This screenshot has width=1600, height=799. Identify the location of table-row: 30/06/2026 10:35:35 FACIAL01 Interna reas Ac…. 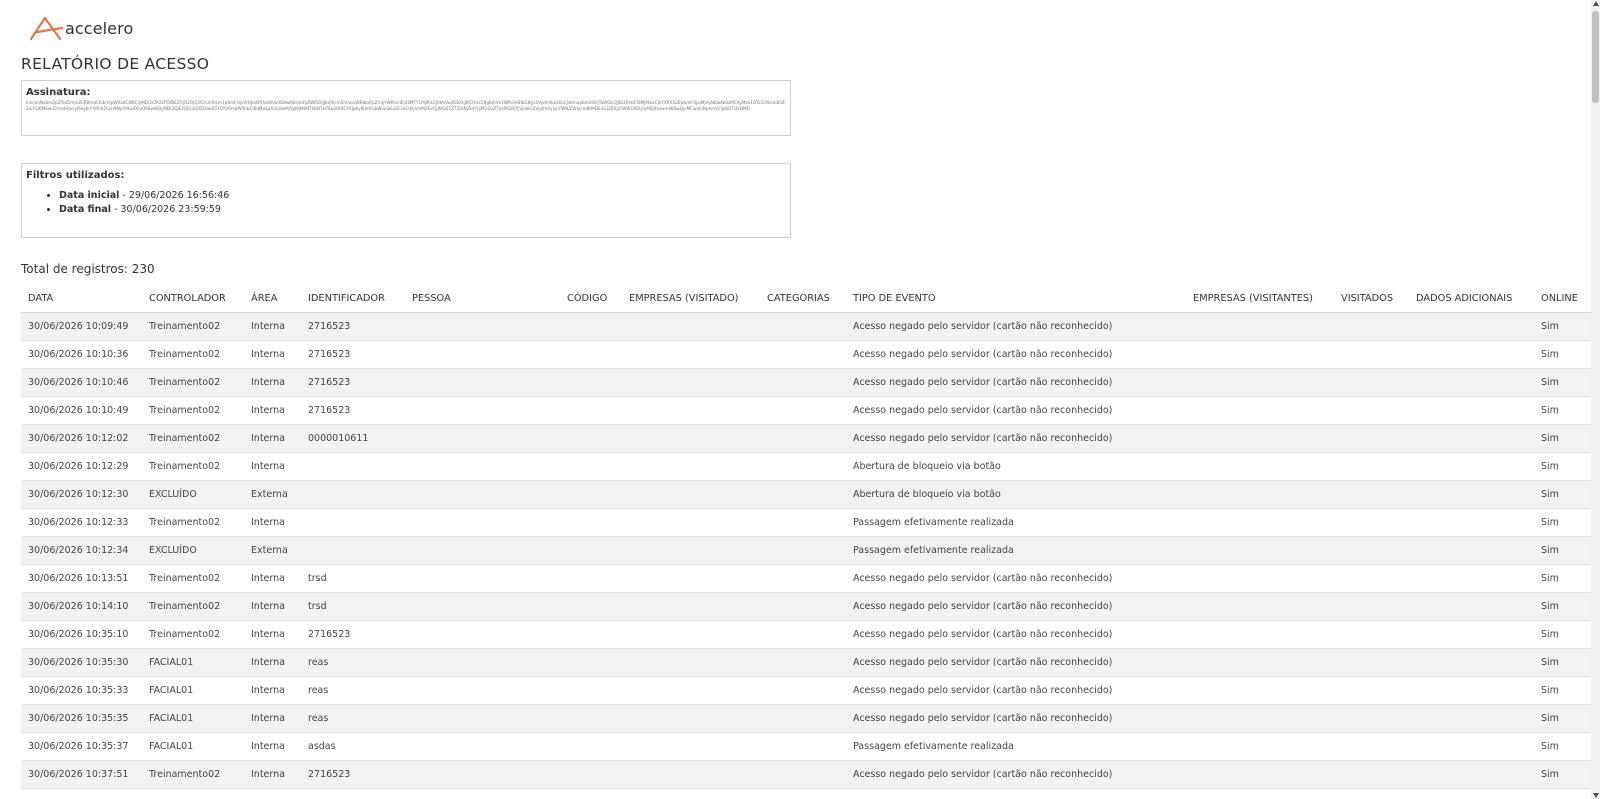
(806, 718).